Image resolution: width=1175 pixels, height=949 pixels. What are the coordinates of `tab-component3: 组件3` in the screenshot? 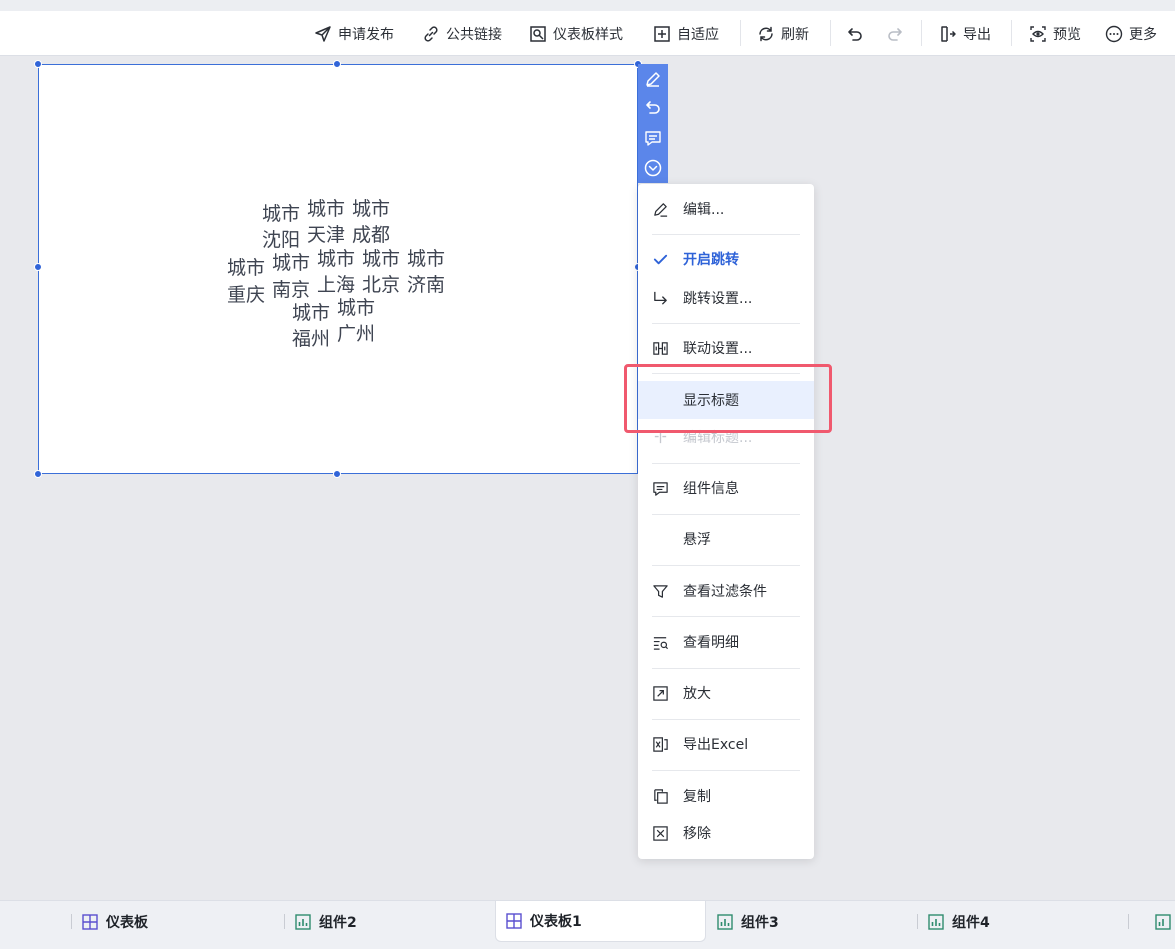 It's located at (748, 921).